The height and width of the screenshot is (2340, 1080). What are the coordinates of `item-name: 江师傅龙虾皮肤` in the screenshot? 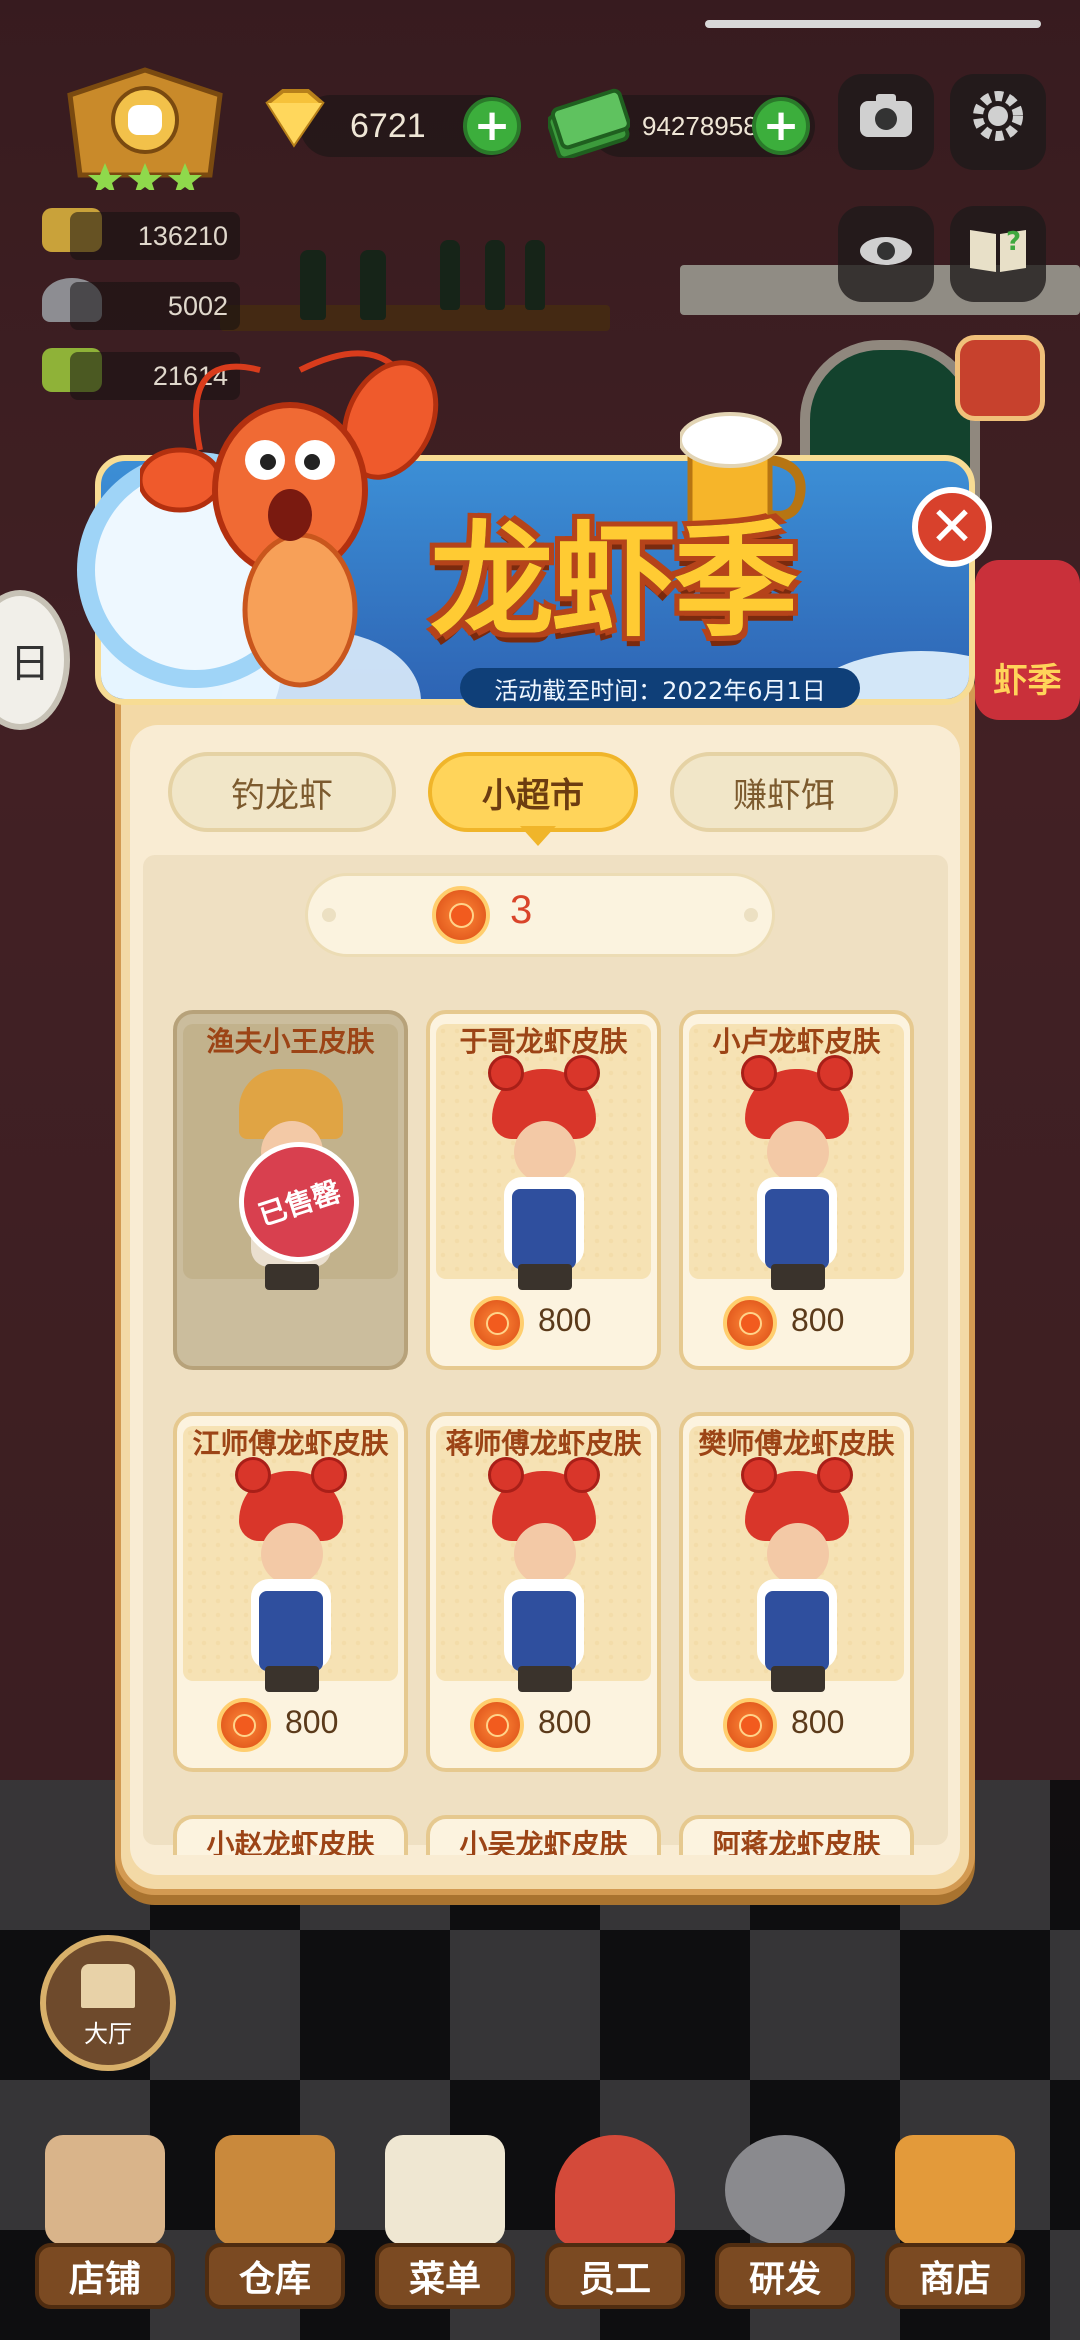 It's located at (290, 1443).